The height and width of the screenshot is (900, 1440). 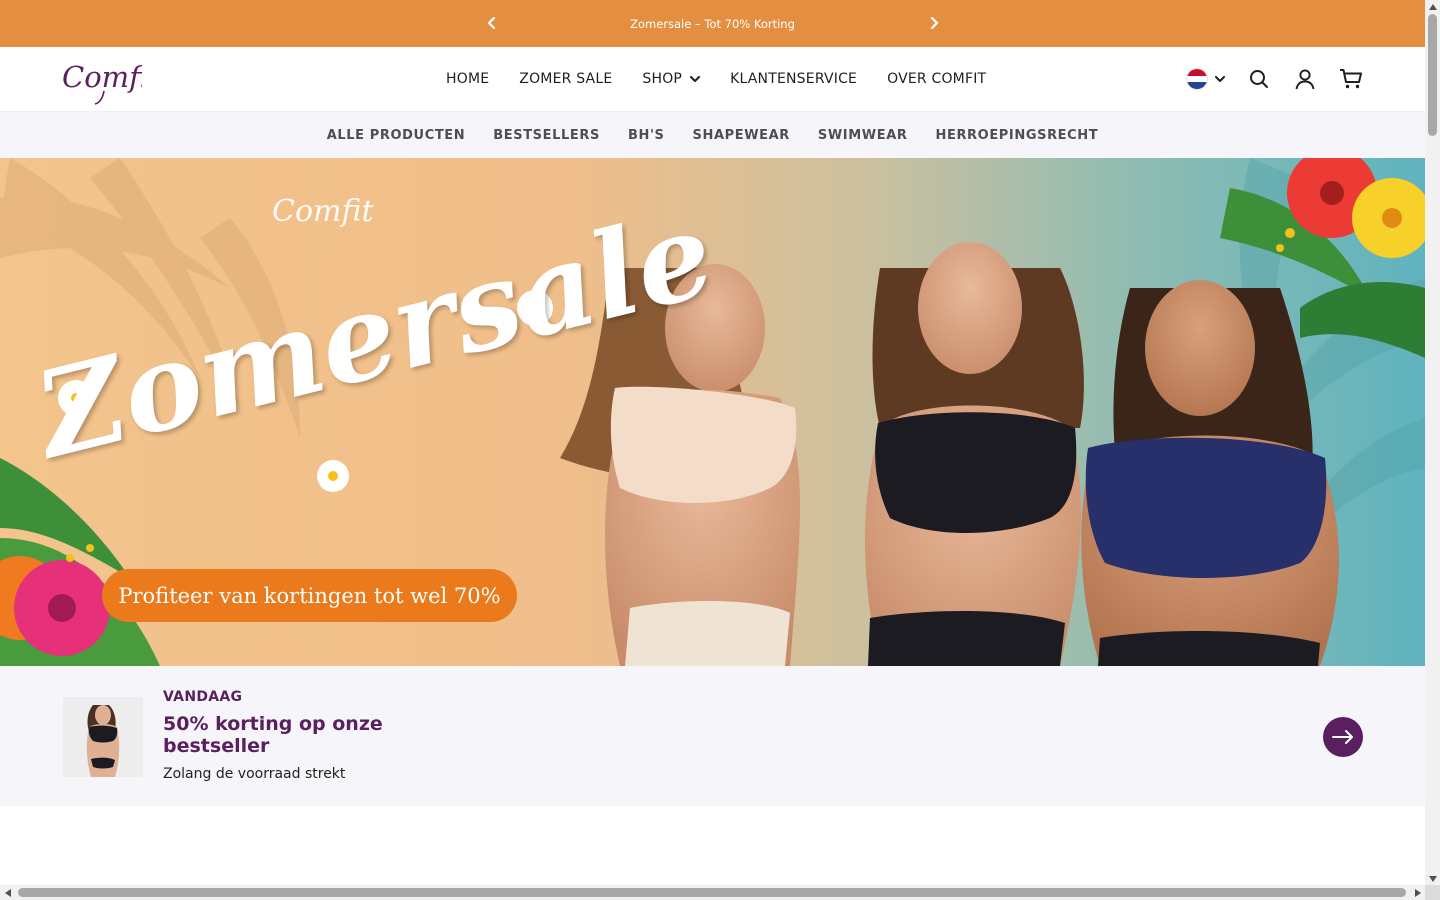 I want to click on nav-home-label: HOME, so click(x=468, y=79).